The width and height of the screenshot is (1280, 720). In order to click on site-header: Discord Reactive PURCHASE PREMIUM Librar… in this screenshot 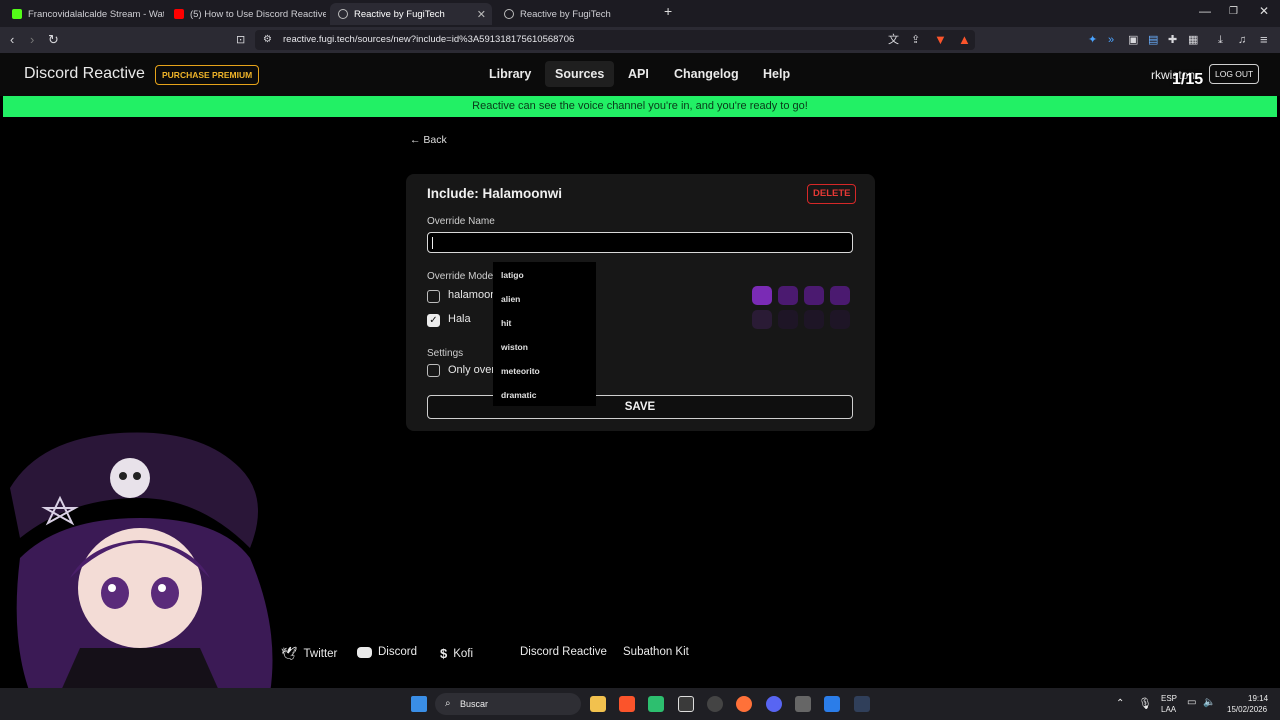, I will do `click(640, 74)`.